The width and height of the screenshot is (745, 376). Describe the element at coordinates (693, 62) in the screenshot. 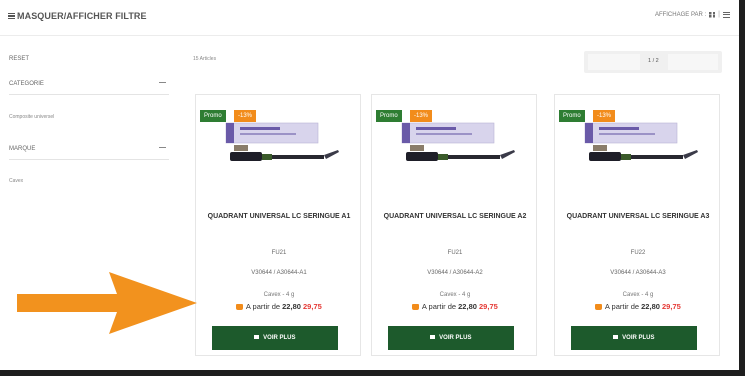

I see `next-page-button` at that location.